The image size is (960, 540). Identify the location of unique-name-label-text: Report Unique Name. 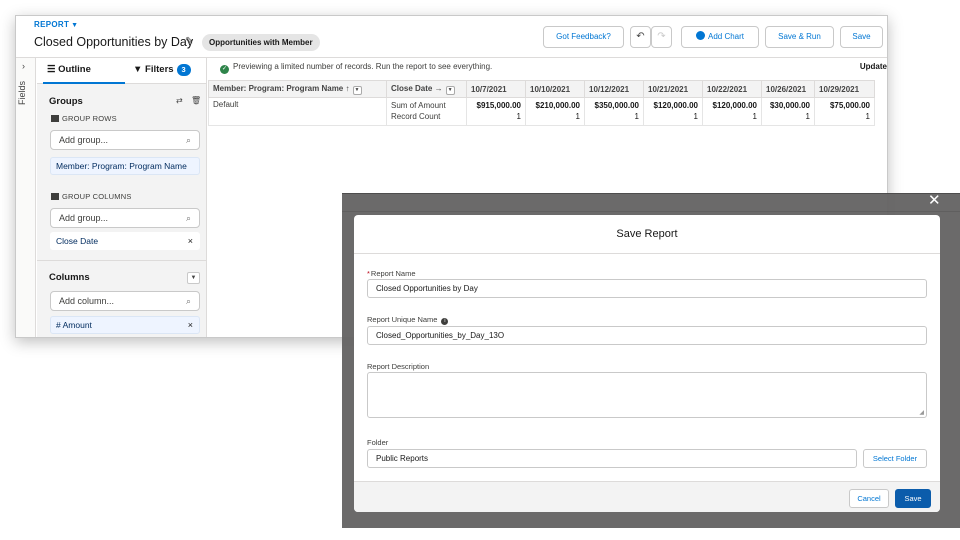
(402, 319).